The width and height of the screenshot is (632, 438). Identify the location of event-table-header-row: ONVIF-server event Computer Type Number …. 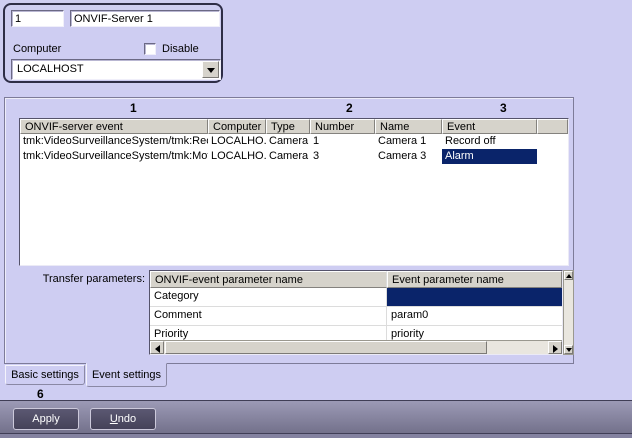
(294, 126).